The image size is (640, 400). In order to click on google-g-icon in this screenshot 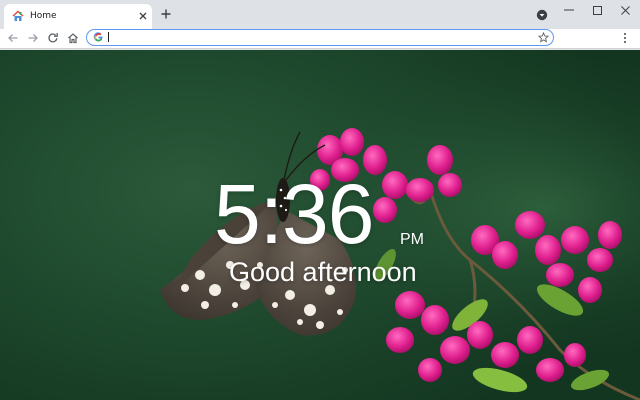, I will do `click(98, 37)`.